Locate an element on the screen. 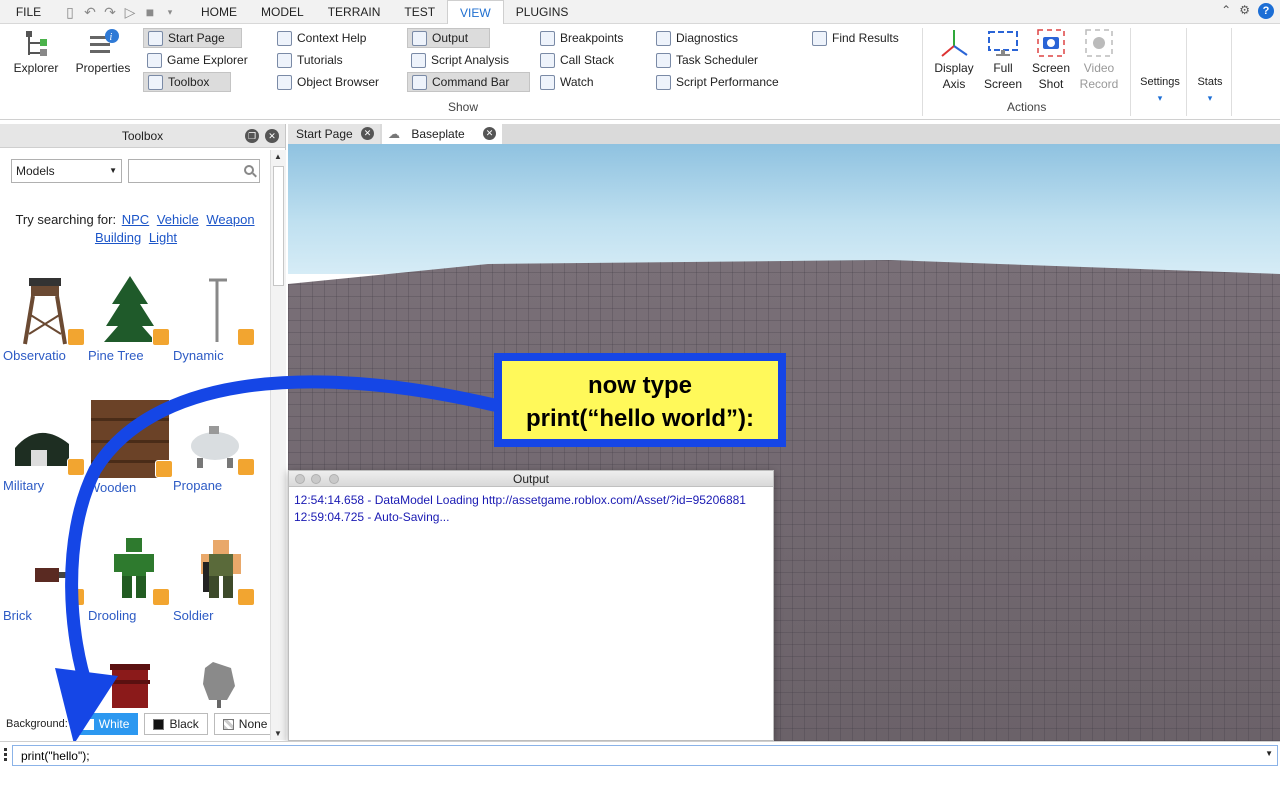  tab-home: HOME is located at coordinates (219, 12).